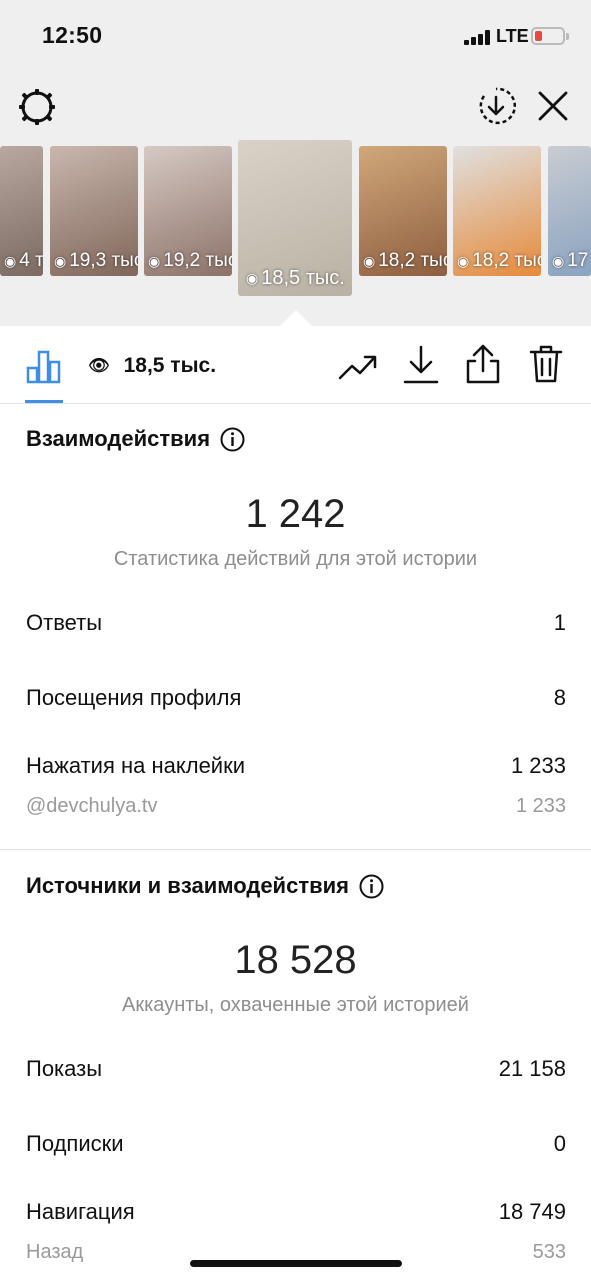 Image resolution: width=591 pixels, height=1280 pixels. What do you see at coordinates (358, 366) in the screenshot?
I see `trending-icon` at bounding box center [358, 366].